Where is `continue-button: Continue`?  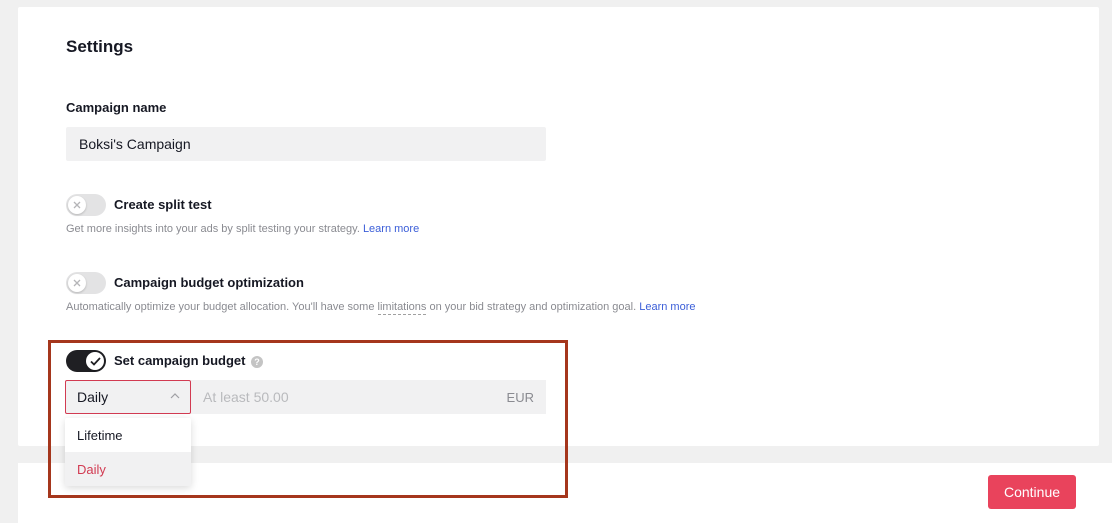 continue-button: Continue is located at coordinates (1032, 492).